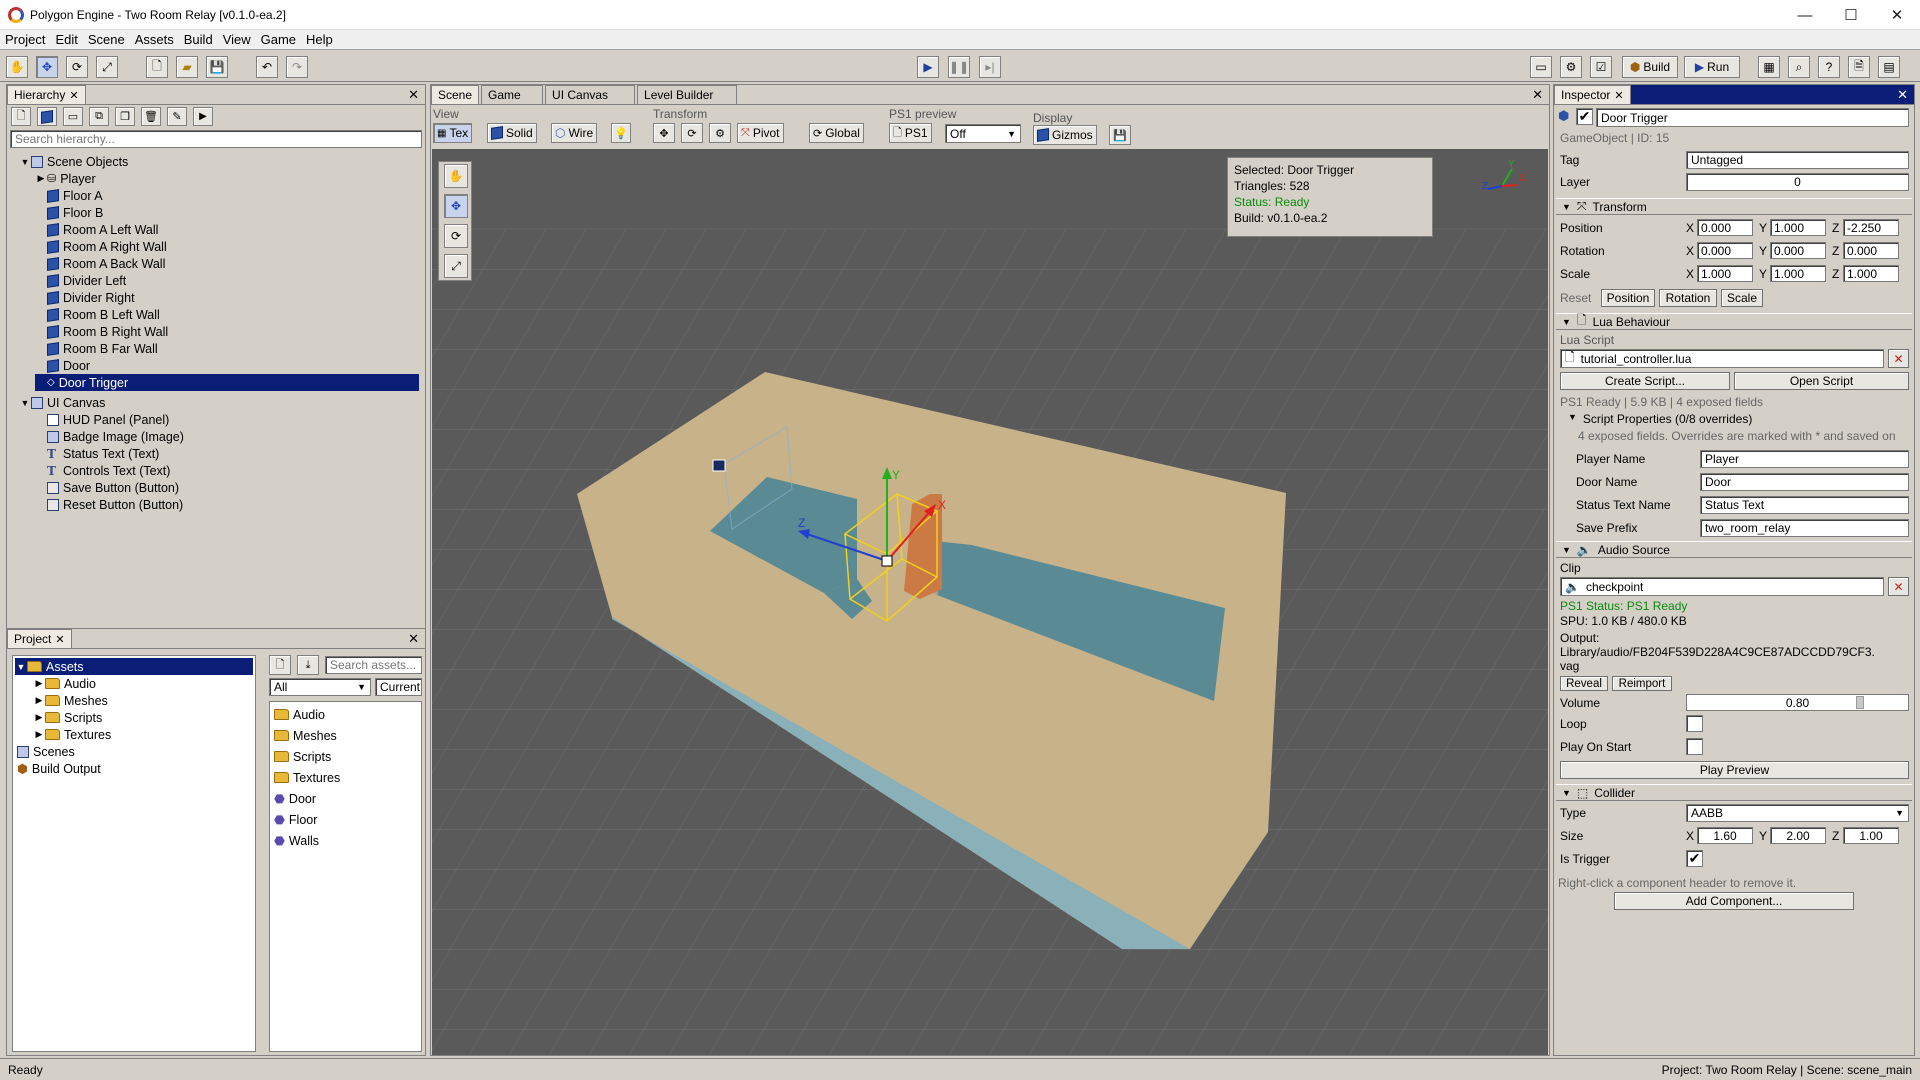 This screenshot has width=1920, height=1080. I want to click on gizmos-button: Gizmos, so click(1065, 135).